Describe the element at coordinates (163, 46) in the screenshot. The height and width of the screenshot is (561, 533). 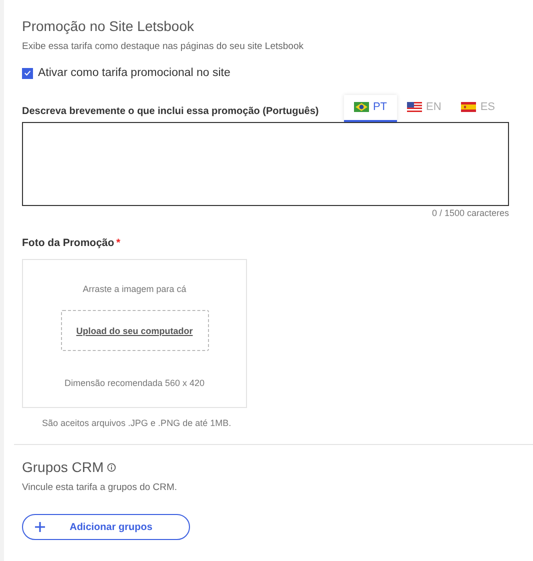
I see `section-description: Exibe essa tarifa como destaque nas páginas do seu site Letsbook` at that location.